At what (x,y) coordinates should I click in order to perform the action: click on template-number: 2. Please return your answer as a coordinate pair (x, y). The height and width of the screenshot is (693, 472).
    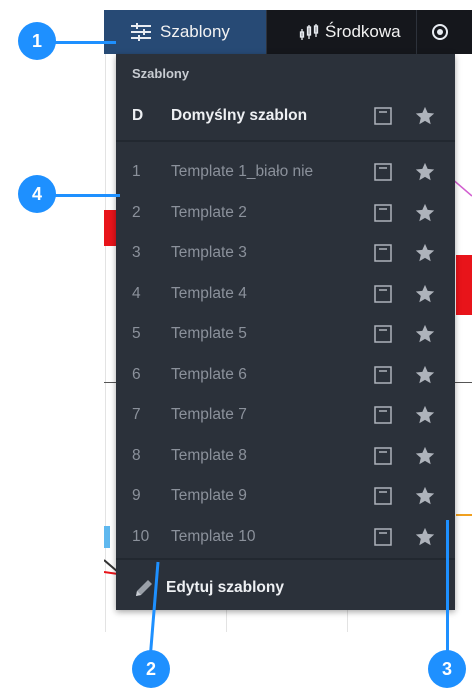
    Looking at the image, I should click on (136, 212).